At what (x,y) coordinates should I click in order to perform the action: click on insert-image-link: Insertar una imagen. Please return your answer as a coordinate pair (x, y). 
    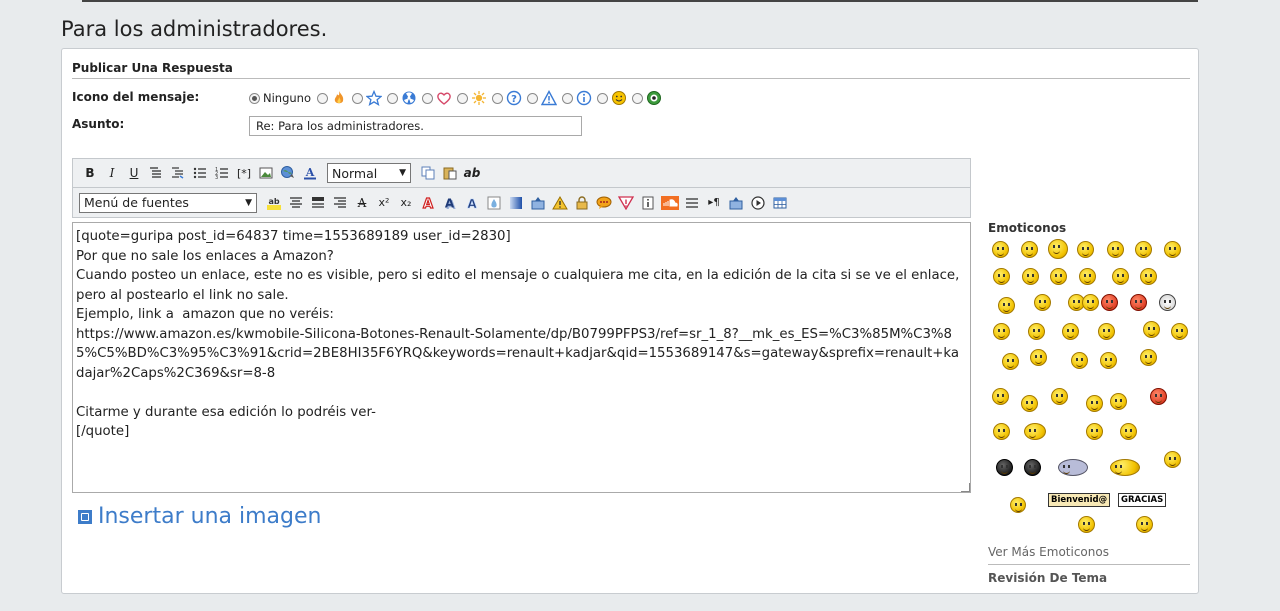
    Looking at the image, I should click on (199, 516).